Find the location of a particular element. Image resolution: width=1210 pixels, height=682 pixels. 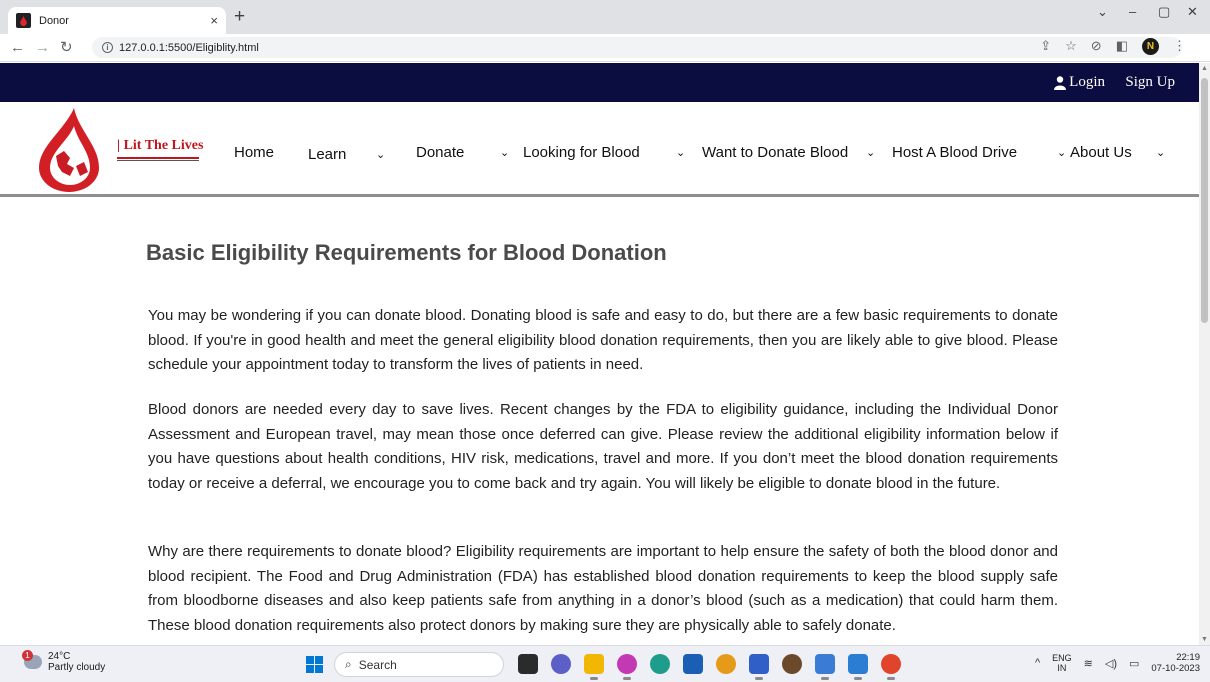

edge-browser-icon is located at coordinates (660, 664).